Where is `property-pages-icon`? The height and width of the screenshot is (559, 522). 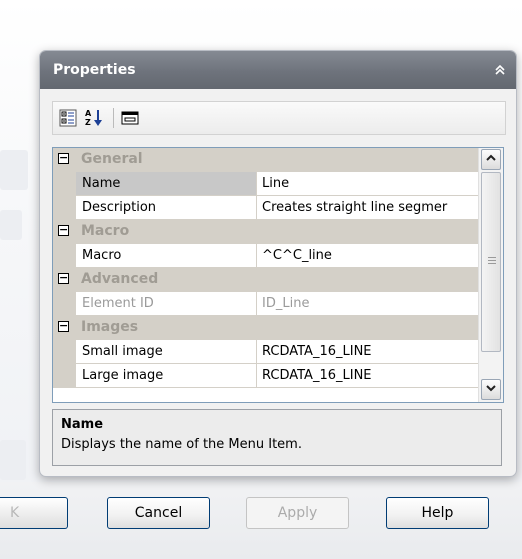
property-pages-icon is located at coordinates (130, 118).